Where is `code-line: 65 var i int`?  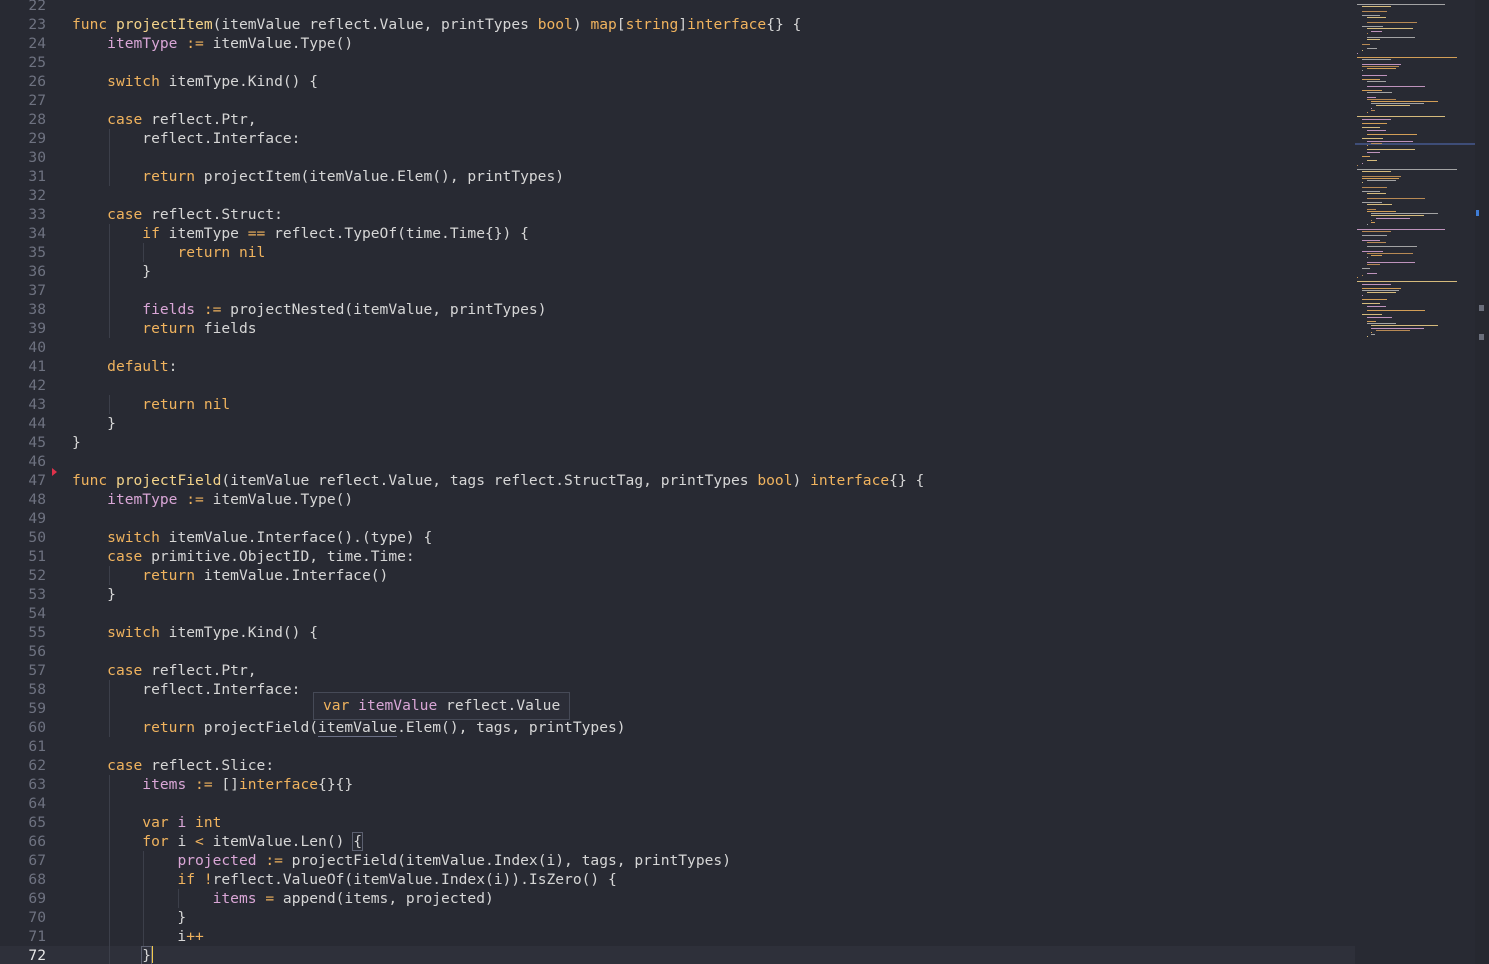
code-line: 65 var i int is located at coordinates (677, 822).